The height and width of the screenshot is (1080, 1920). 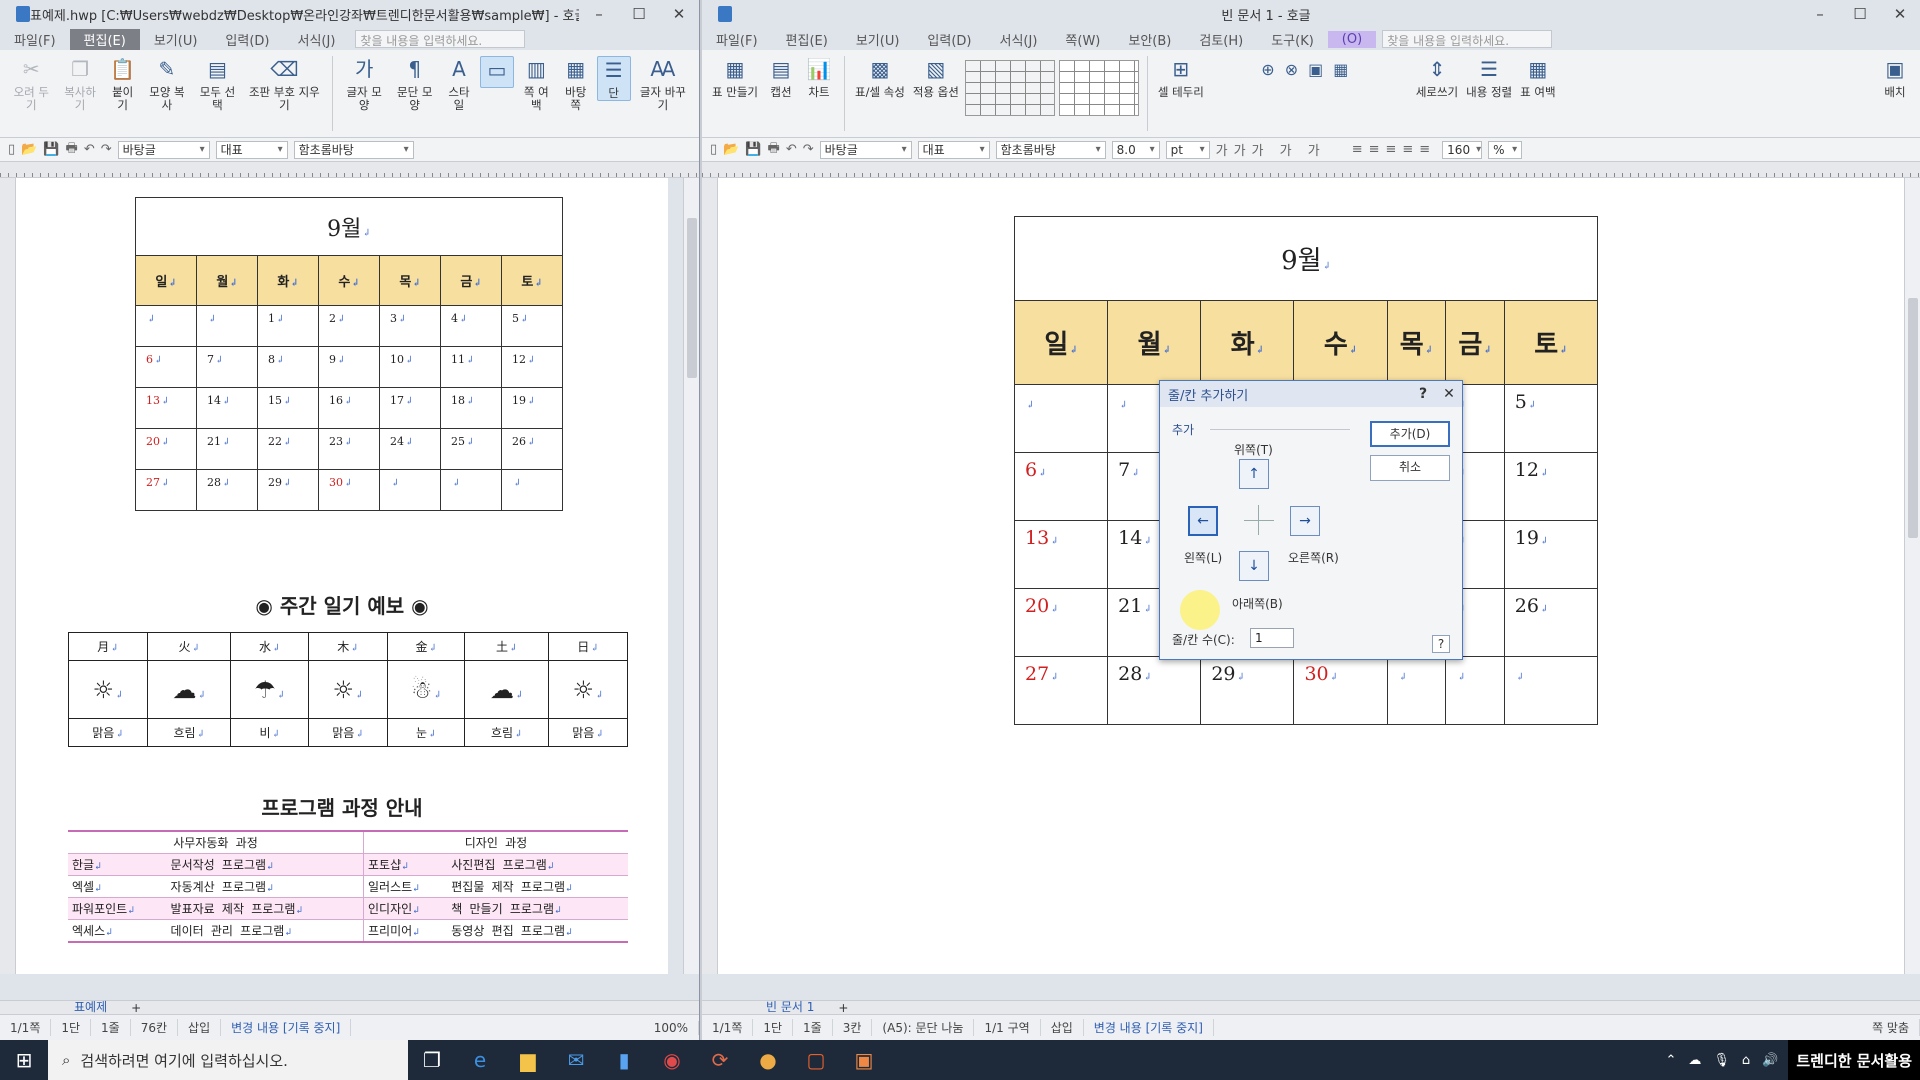 What do you see at coordinates (166, 490) in the screenshot?
I see `calendar-day-cell: 27↲` at bounding box center [166, 490].